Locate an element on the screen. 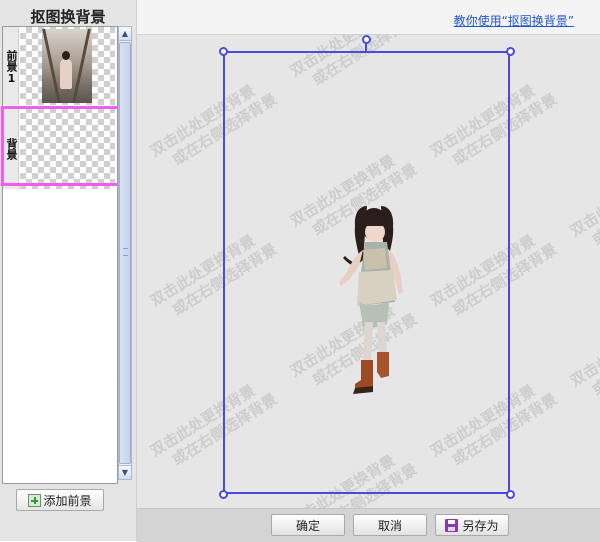  action-bar: 确定 取消 另存为 is located at coordinates (368, 525).